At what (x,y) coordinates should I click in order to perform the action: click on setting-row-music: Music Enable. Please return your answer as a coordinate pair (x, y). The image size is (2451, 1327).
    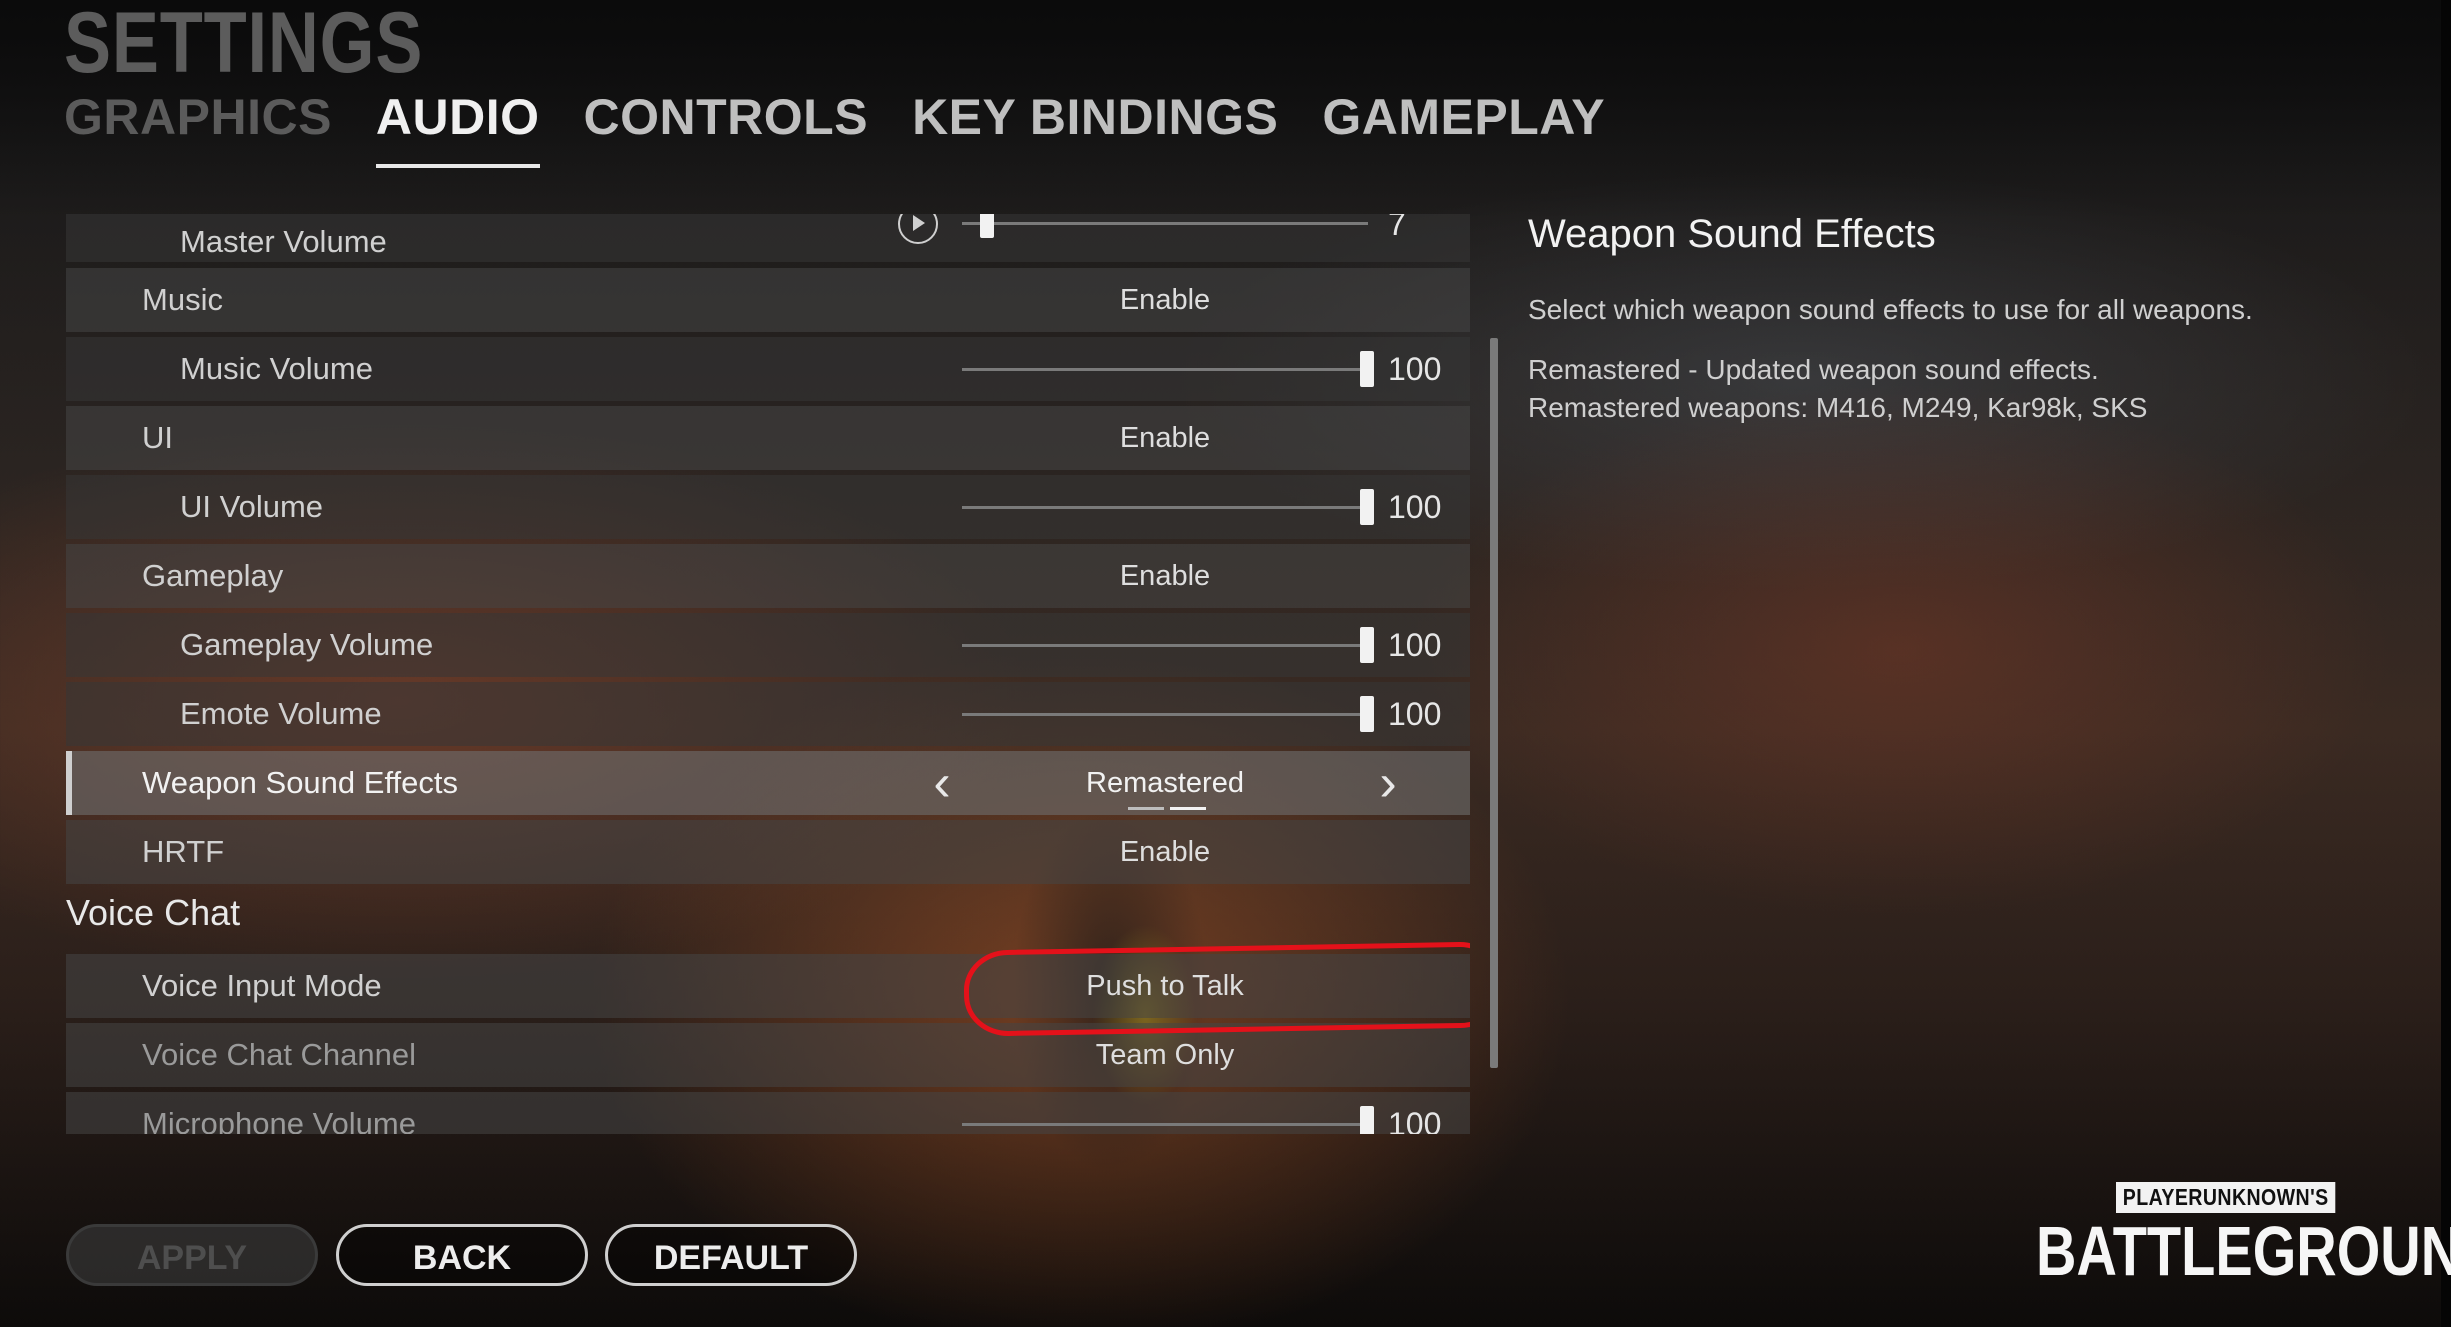
    Looking at the image, I should click on (768, 300).